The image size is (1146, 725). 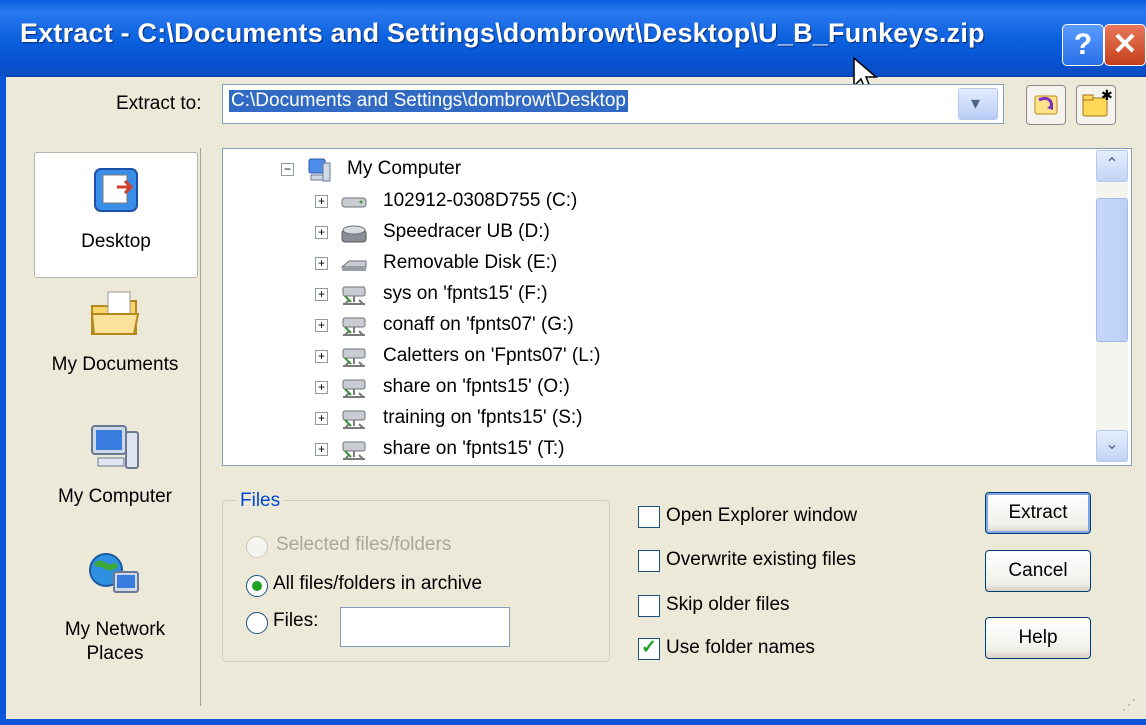 I want to click on overwrite-checkbox, so click(x=649, y=561).